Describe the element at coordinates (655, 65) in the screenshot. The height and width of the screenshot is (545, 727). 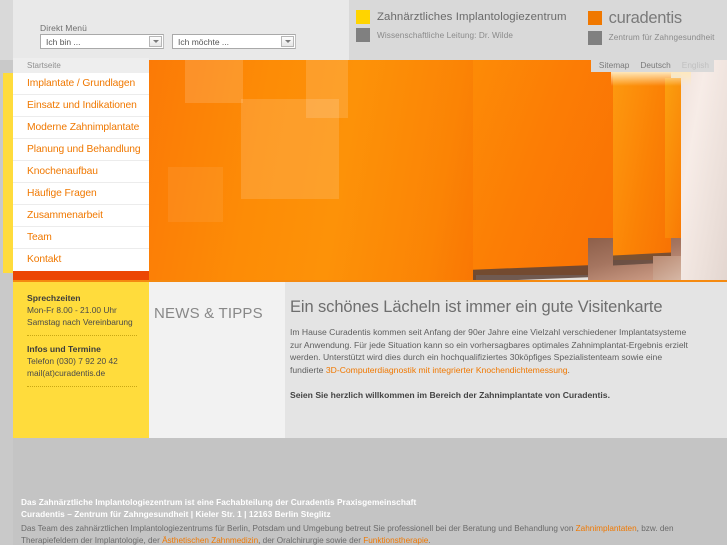
I see `link-deutsch: Deutsch` at that location.